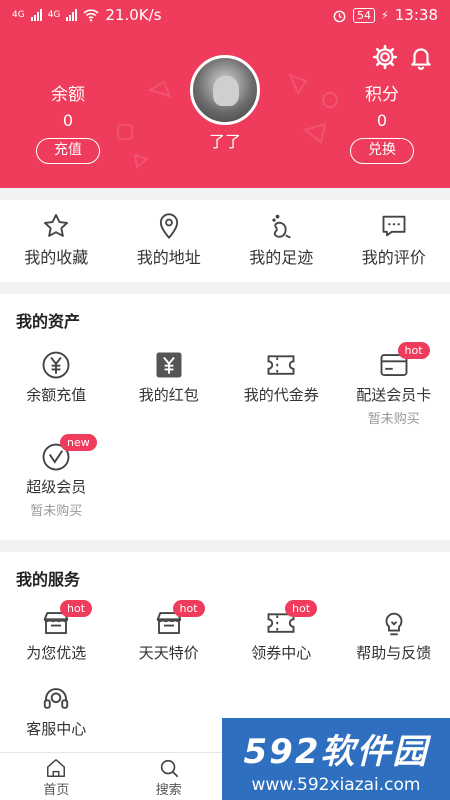 The height and width of the screenshot is (800, 450). I want to click on location-icon, so click(168, 226).